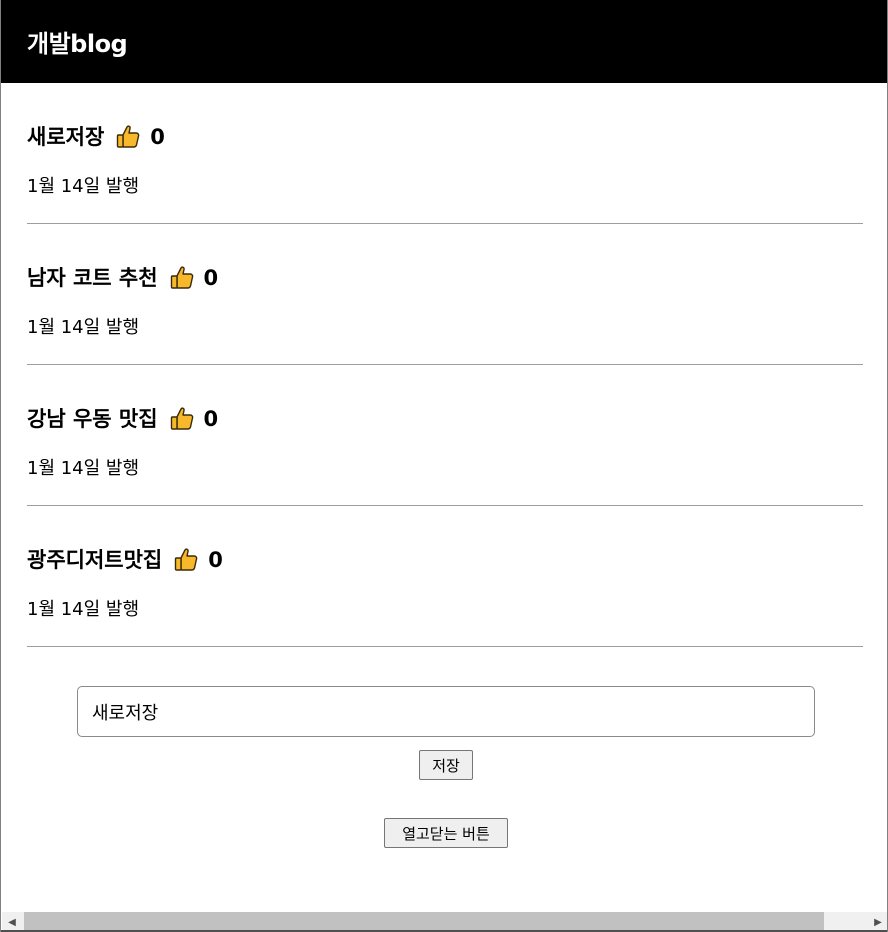 The image size is (888, 932). I want to click on top-nav: 개발blog, so click(444, 41).